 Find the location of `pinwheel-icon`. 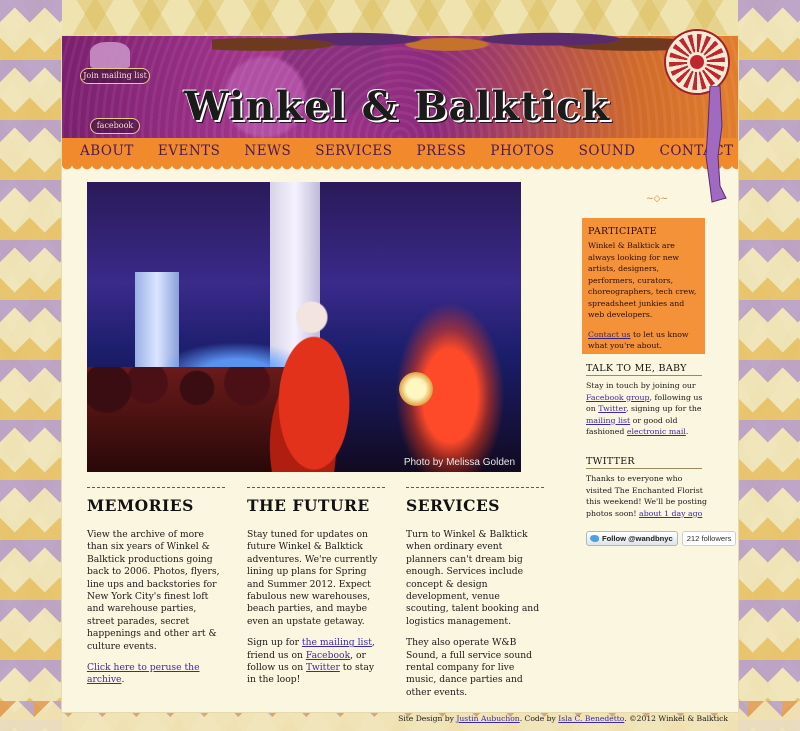

pinwheel-icon is located at coordinates (697, 62).